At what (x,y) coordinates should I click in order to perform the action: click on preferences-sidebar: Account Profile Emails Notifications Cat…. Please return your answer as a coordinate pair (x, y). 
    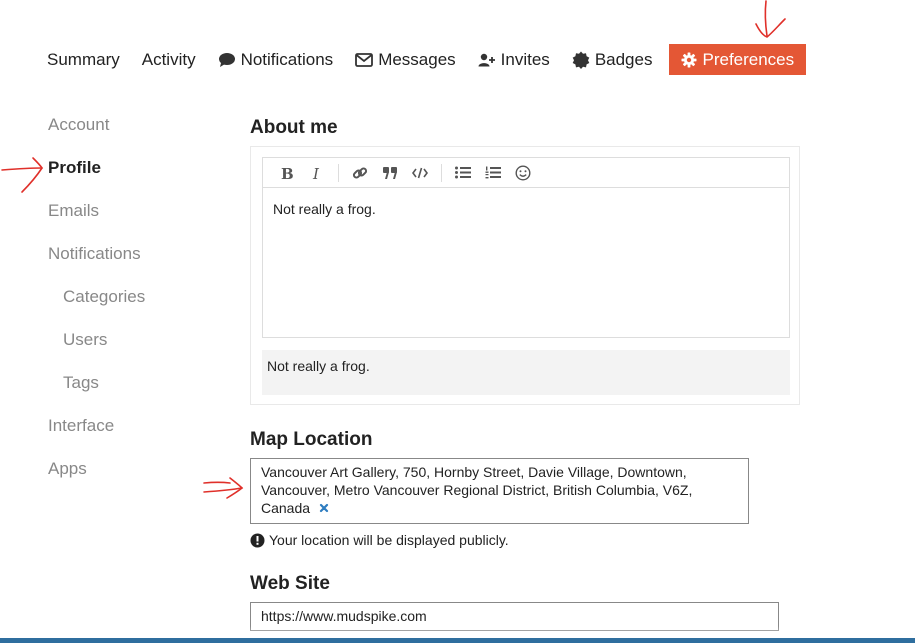
    Looking at the image, I should click on (138, 298).